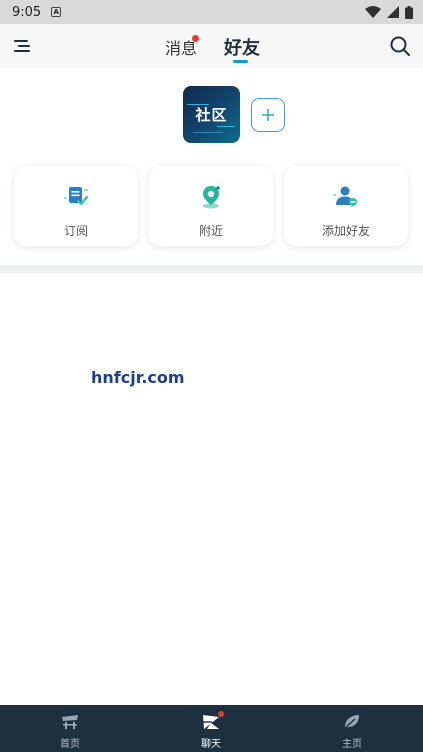 This screenshot has width=423, height=752. What do you see at coordinates (211, 12) in the screenshot?
I see `status-bar: 9:05 A` at bounding box center [211, 12].